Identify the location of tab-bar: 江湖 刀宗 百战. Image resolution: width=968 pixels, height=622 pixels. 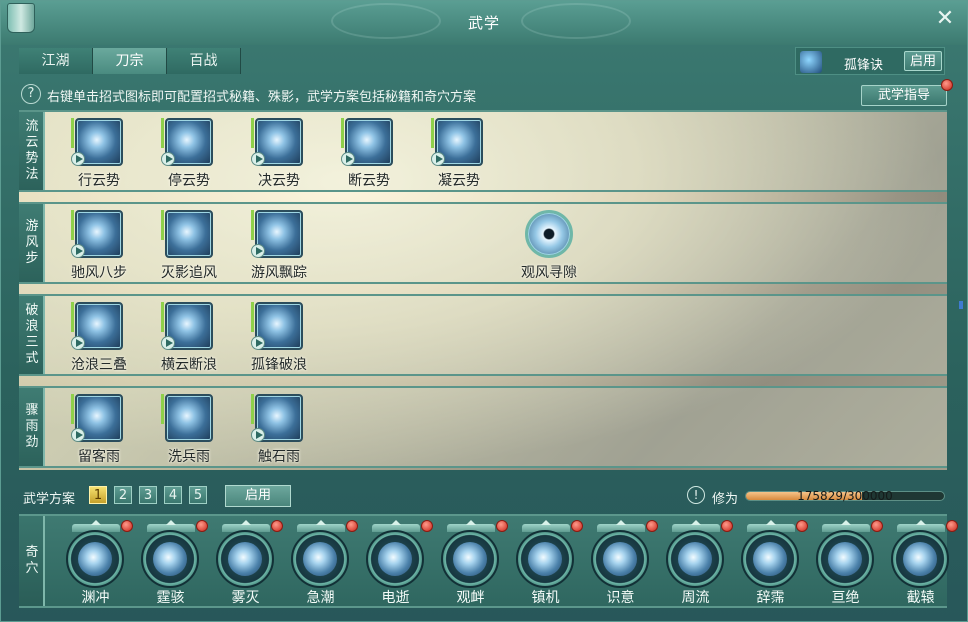
(130, 61).